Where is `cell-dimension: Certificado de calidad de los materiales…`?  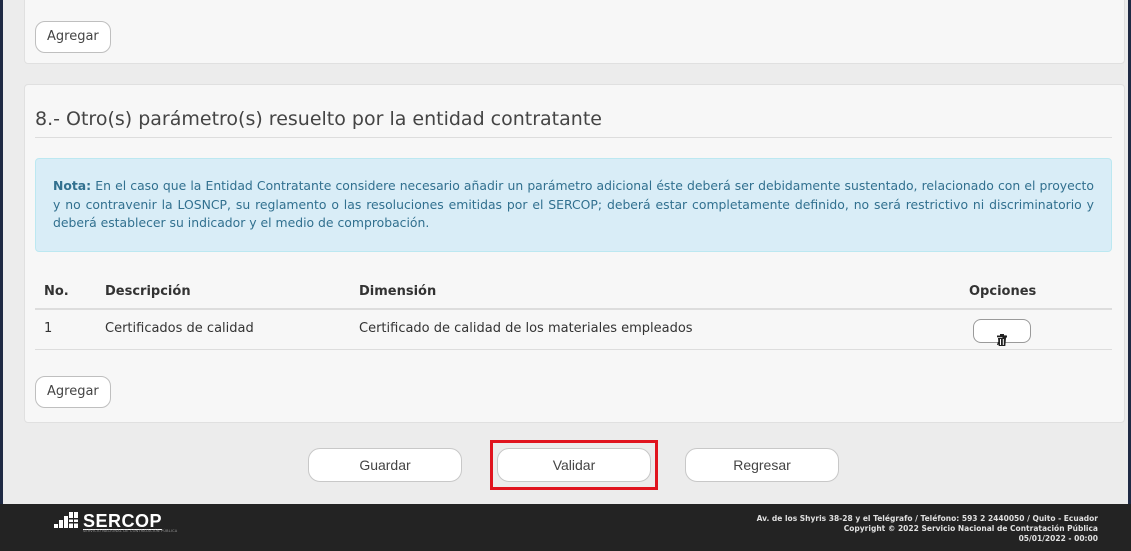 cell-dimension: Certificado de calidad de los materiales… is located at coordinates (526, 328).